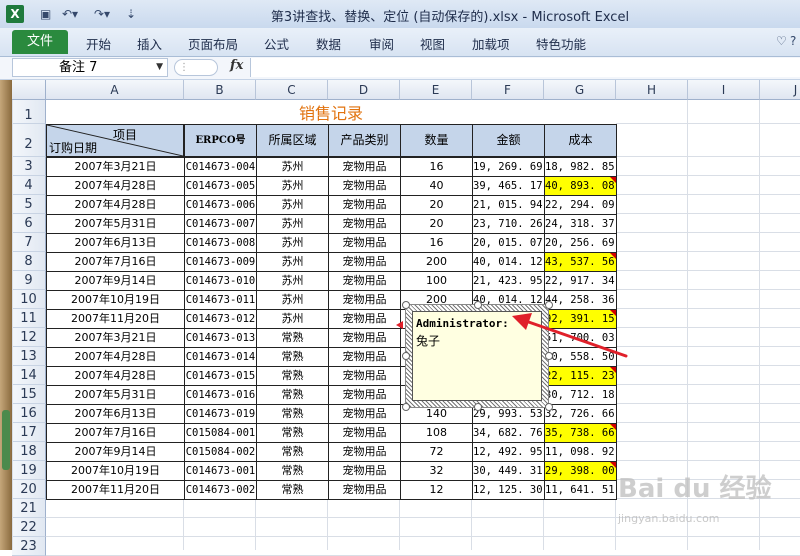 This screenshot has width=800, height=556. Describe the element at coordinates (580, 167) in the screenshot. I see `table-cell: 18, 982. 85` at that location.